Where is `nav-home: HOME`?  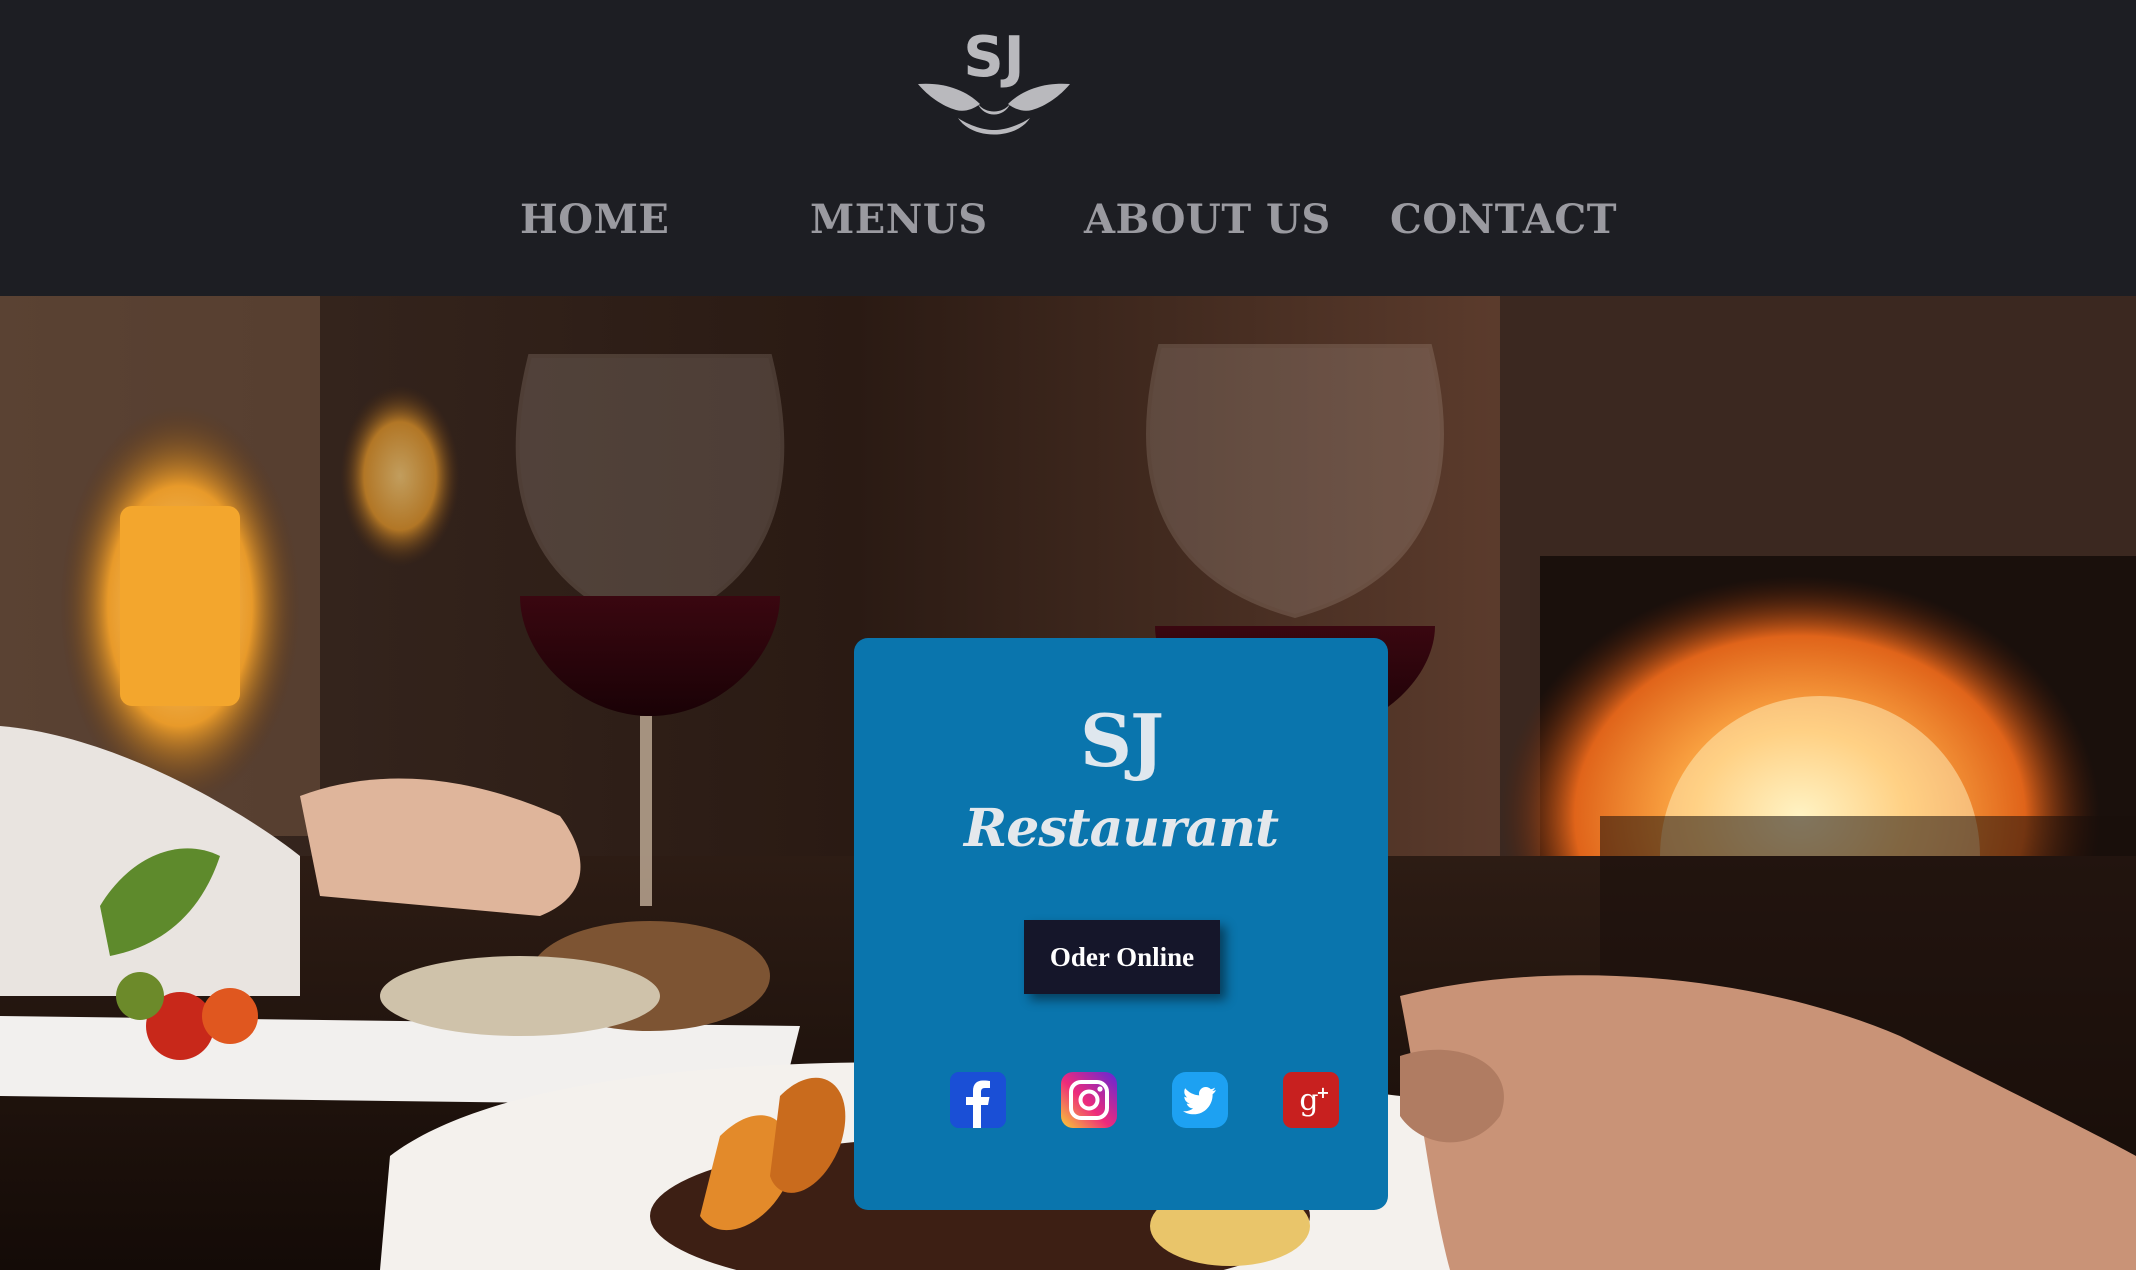 nav-home: HOME is located at coordinates (594, 219).